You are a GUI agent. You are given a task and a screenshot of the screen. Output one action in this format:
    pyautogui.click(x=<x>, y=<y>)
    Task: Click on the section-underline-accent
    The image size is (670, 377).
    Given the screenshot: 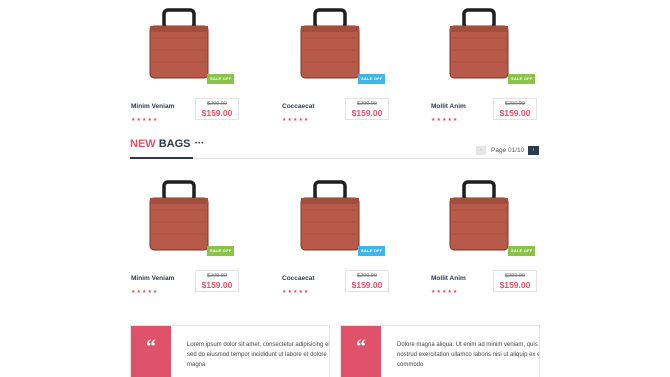 What is the action you would take?
    pyautogui.click(x=161, y=158)
    